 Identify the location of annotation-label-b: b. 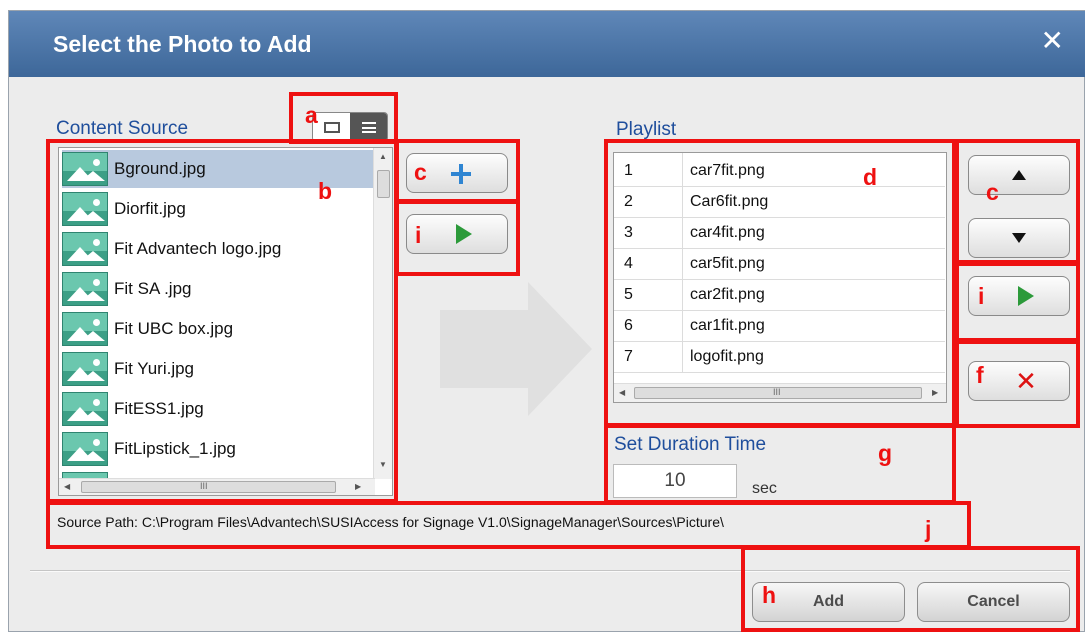
(325, 191).